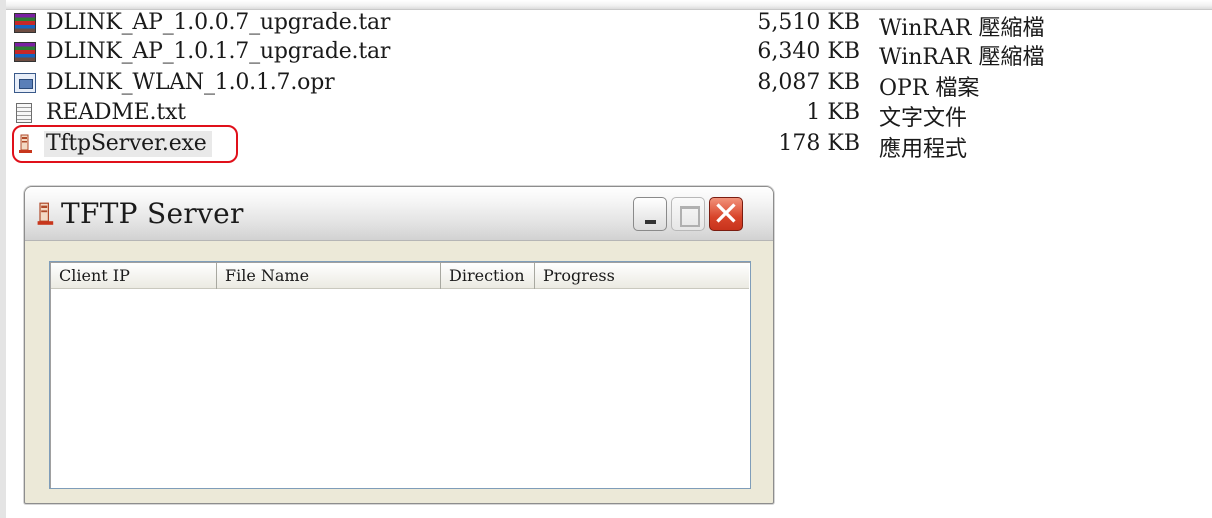 Image resolution: width=1212 pixels, height=518 pixels. Describe the element at coordinates (190, 82) in the screenshot. I see `file-name: DLINK_WLAN_1.0.1.7.opr` at that location.